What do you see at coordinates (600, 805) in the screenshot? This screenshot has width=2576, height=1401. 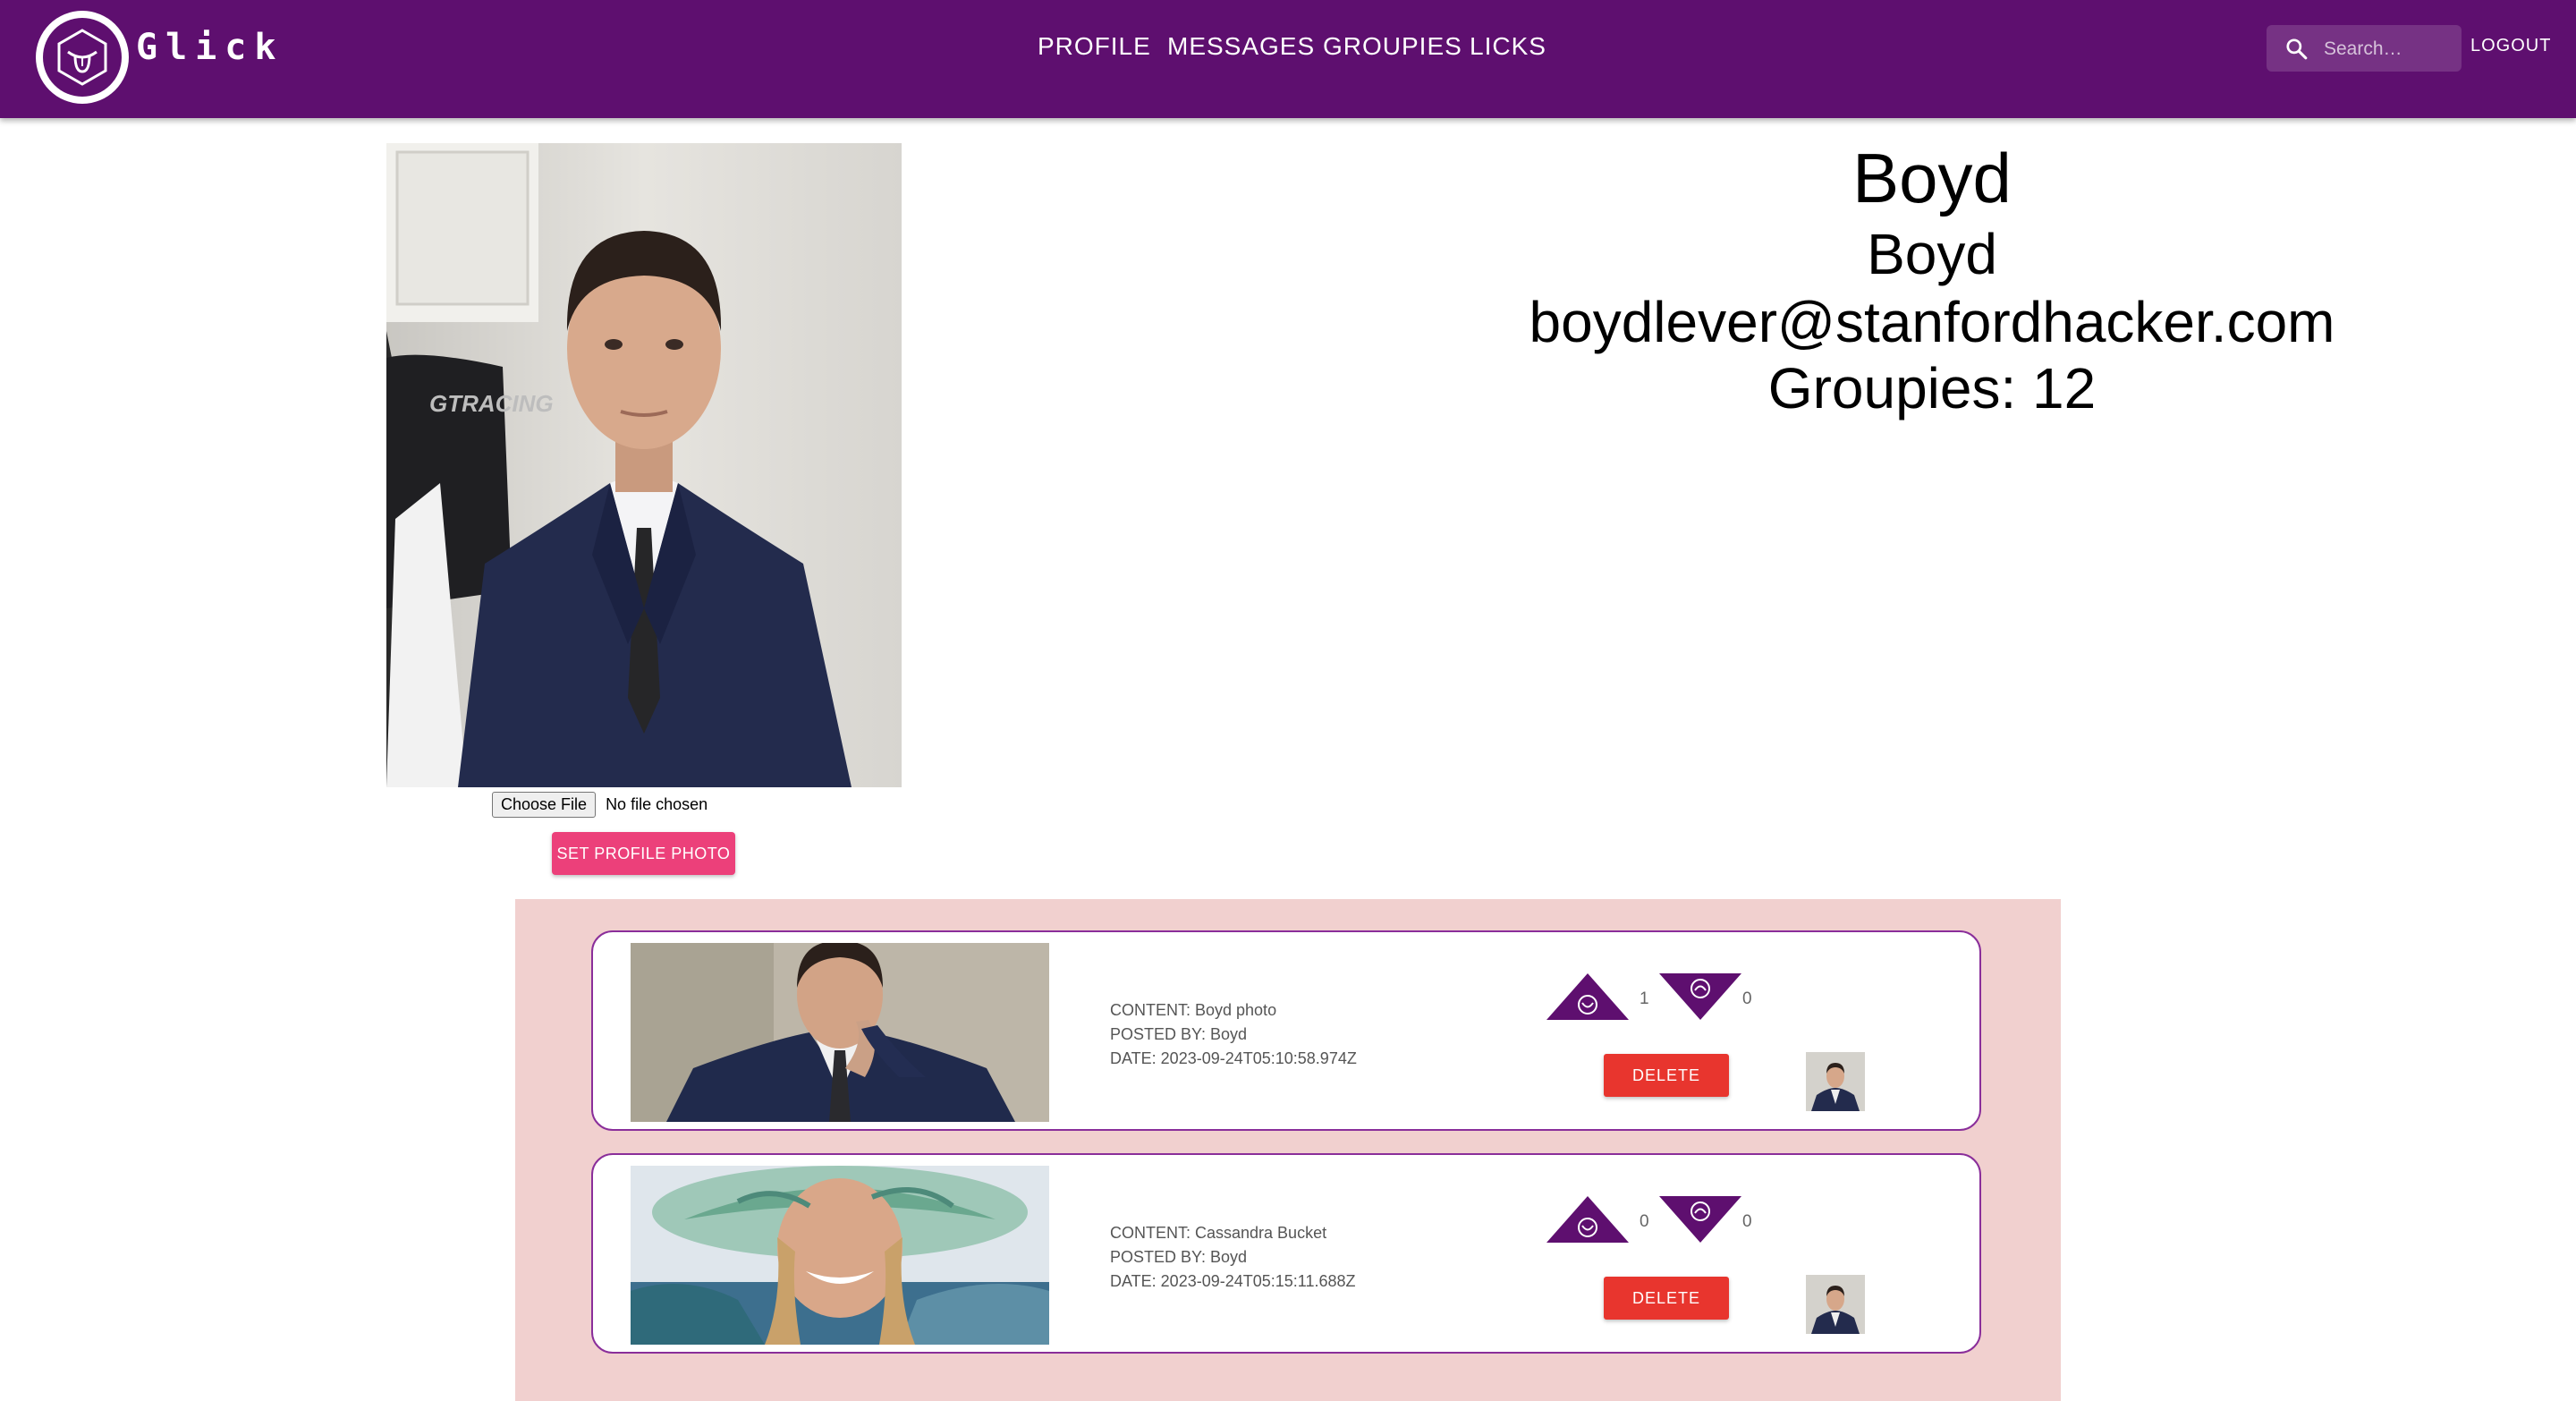 I see `file-picker: Choose File No file chosen` at bounding box center [600, 805].